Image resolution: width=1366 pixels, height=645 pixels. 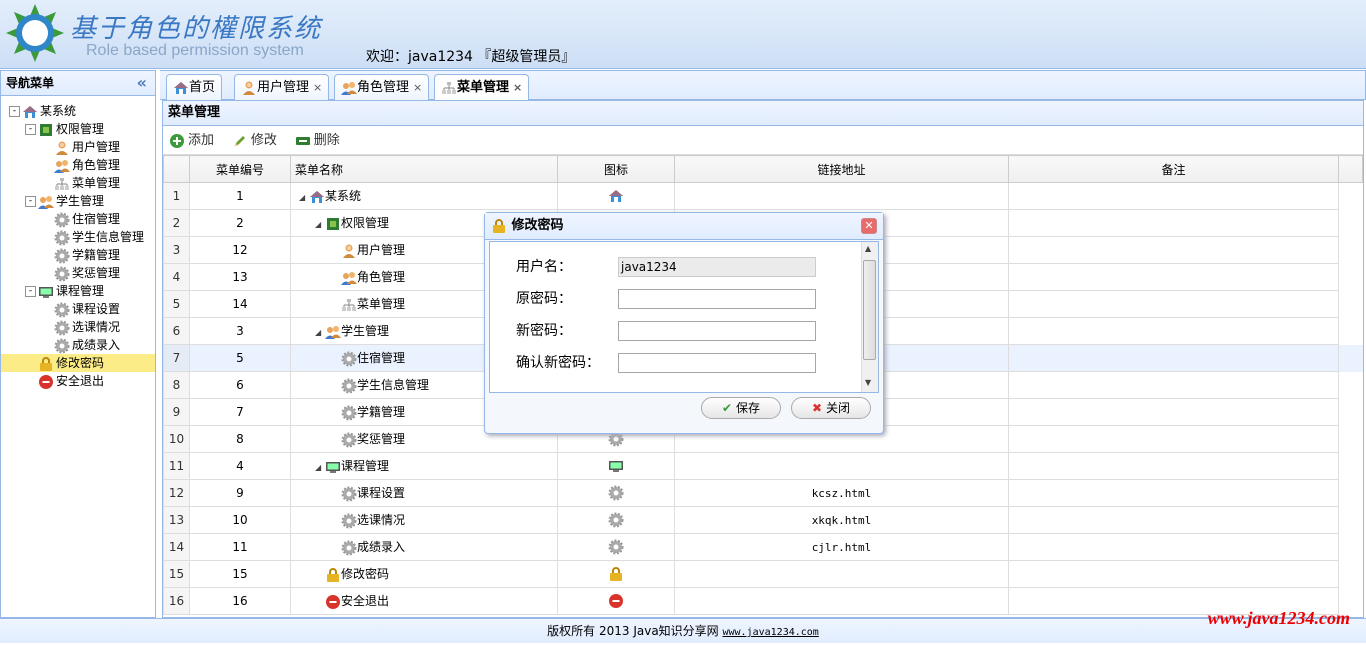 I want to click on tree-node: - 权限管理, so click(x=78, y=129).